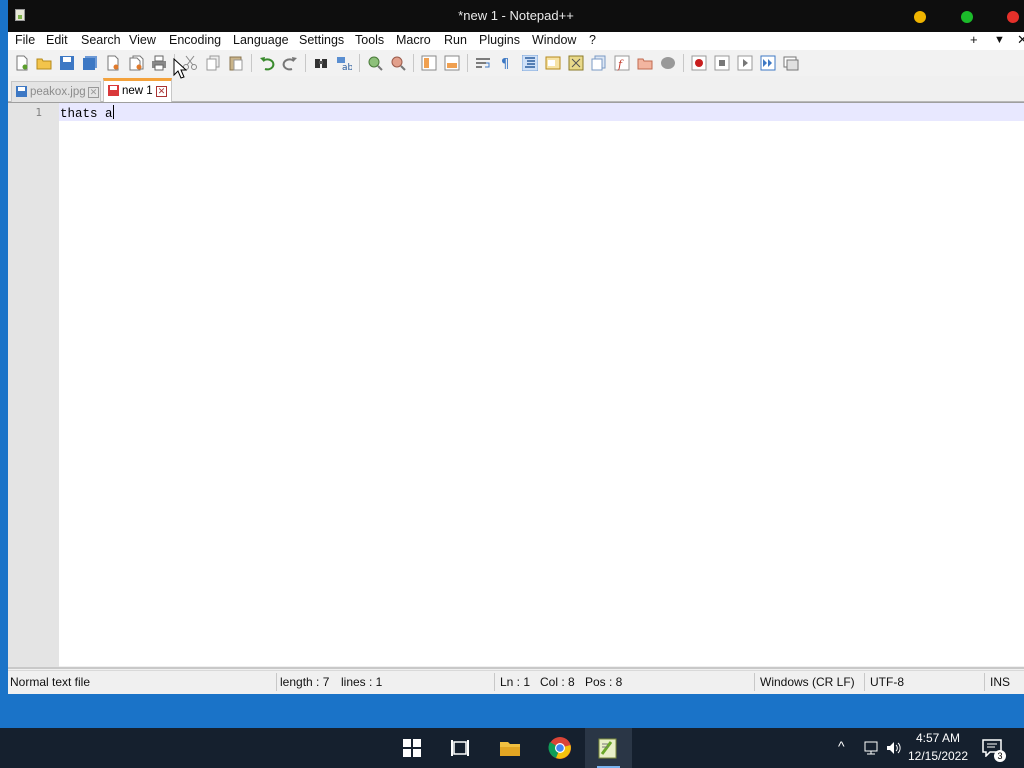 This screenshot has height=768, width=1024. I want to click on start-icon, so click(412, 748).